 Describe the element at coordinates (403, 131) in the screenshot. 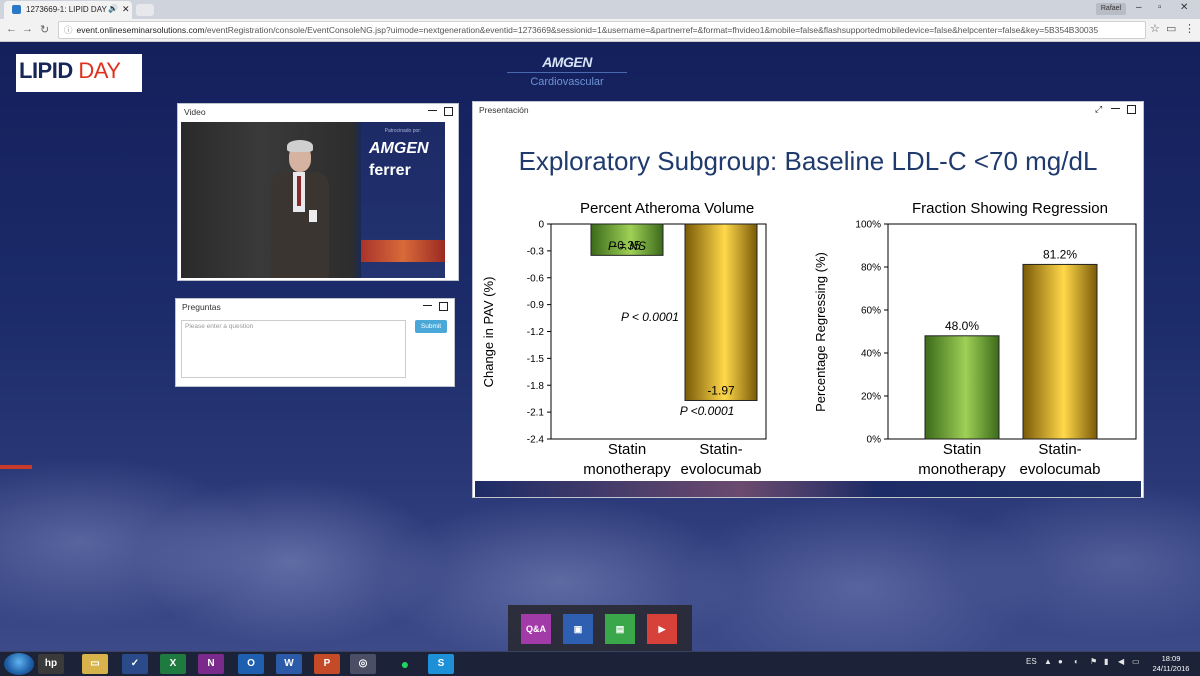

I see `banner-sponsored-by: Patrocinado por:` at that location.